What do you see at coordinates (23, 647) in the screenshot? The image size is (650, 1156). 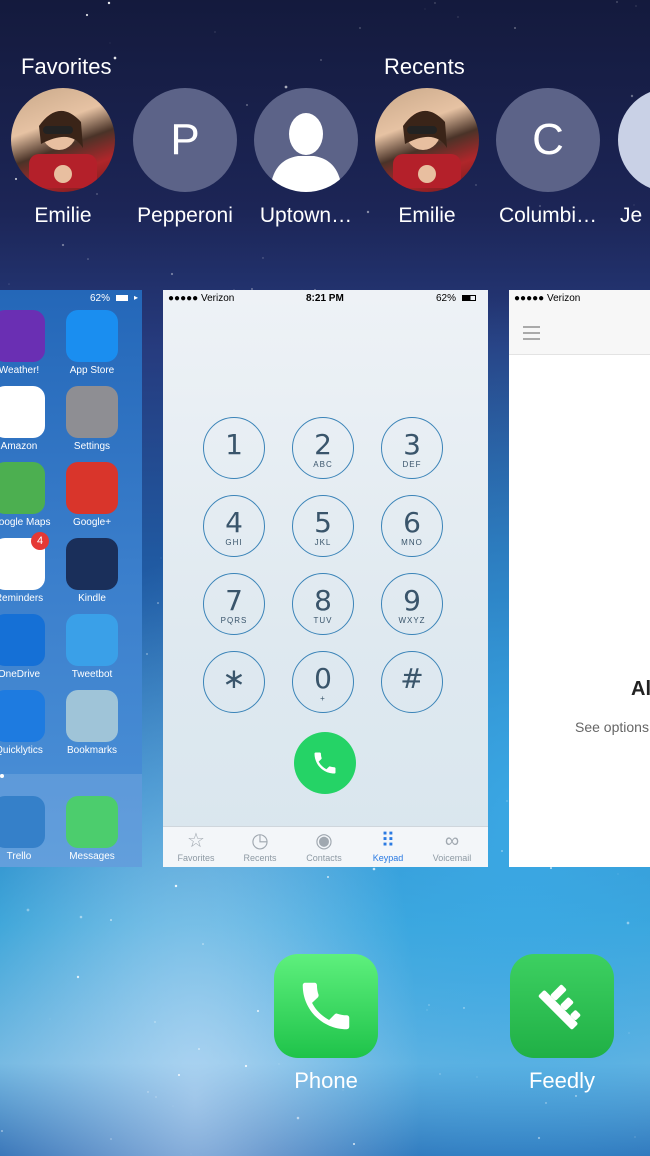 I see `app-onedrive: OneDrive` at bounding box center [23, 647].